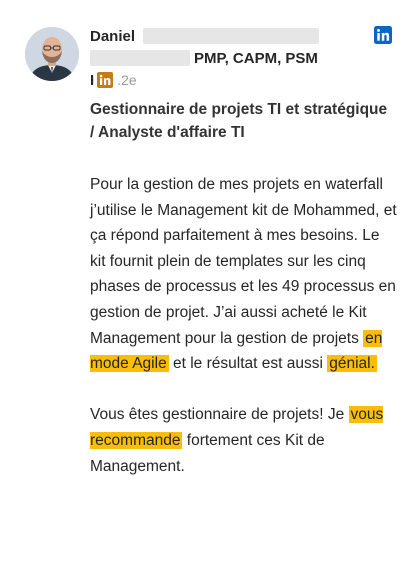 The height and width of the screenshot is (571, 416). What do you see at coordinates (231, 36) in the screenshot?
I see `redacted-name` at bounding box center [231, 36].